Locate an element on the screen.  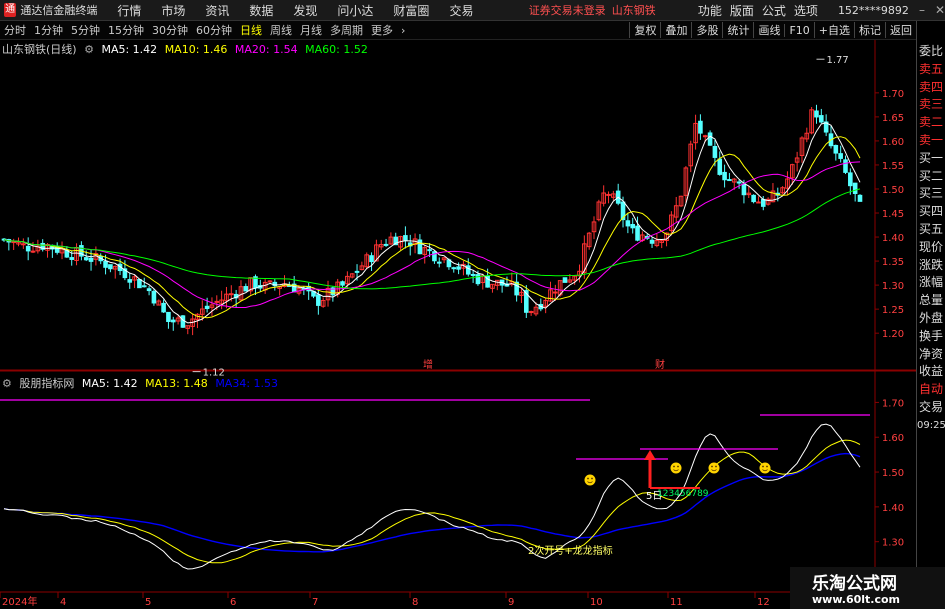
time-tick-label: 10 is located at coordinates (596, 602).